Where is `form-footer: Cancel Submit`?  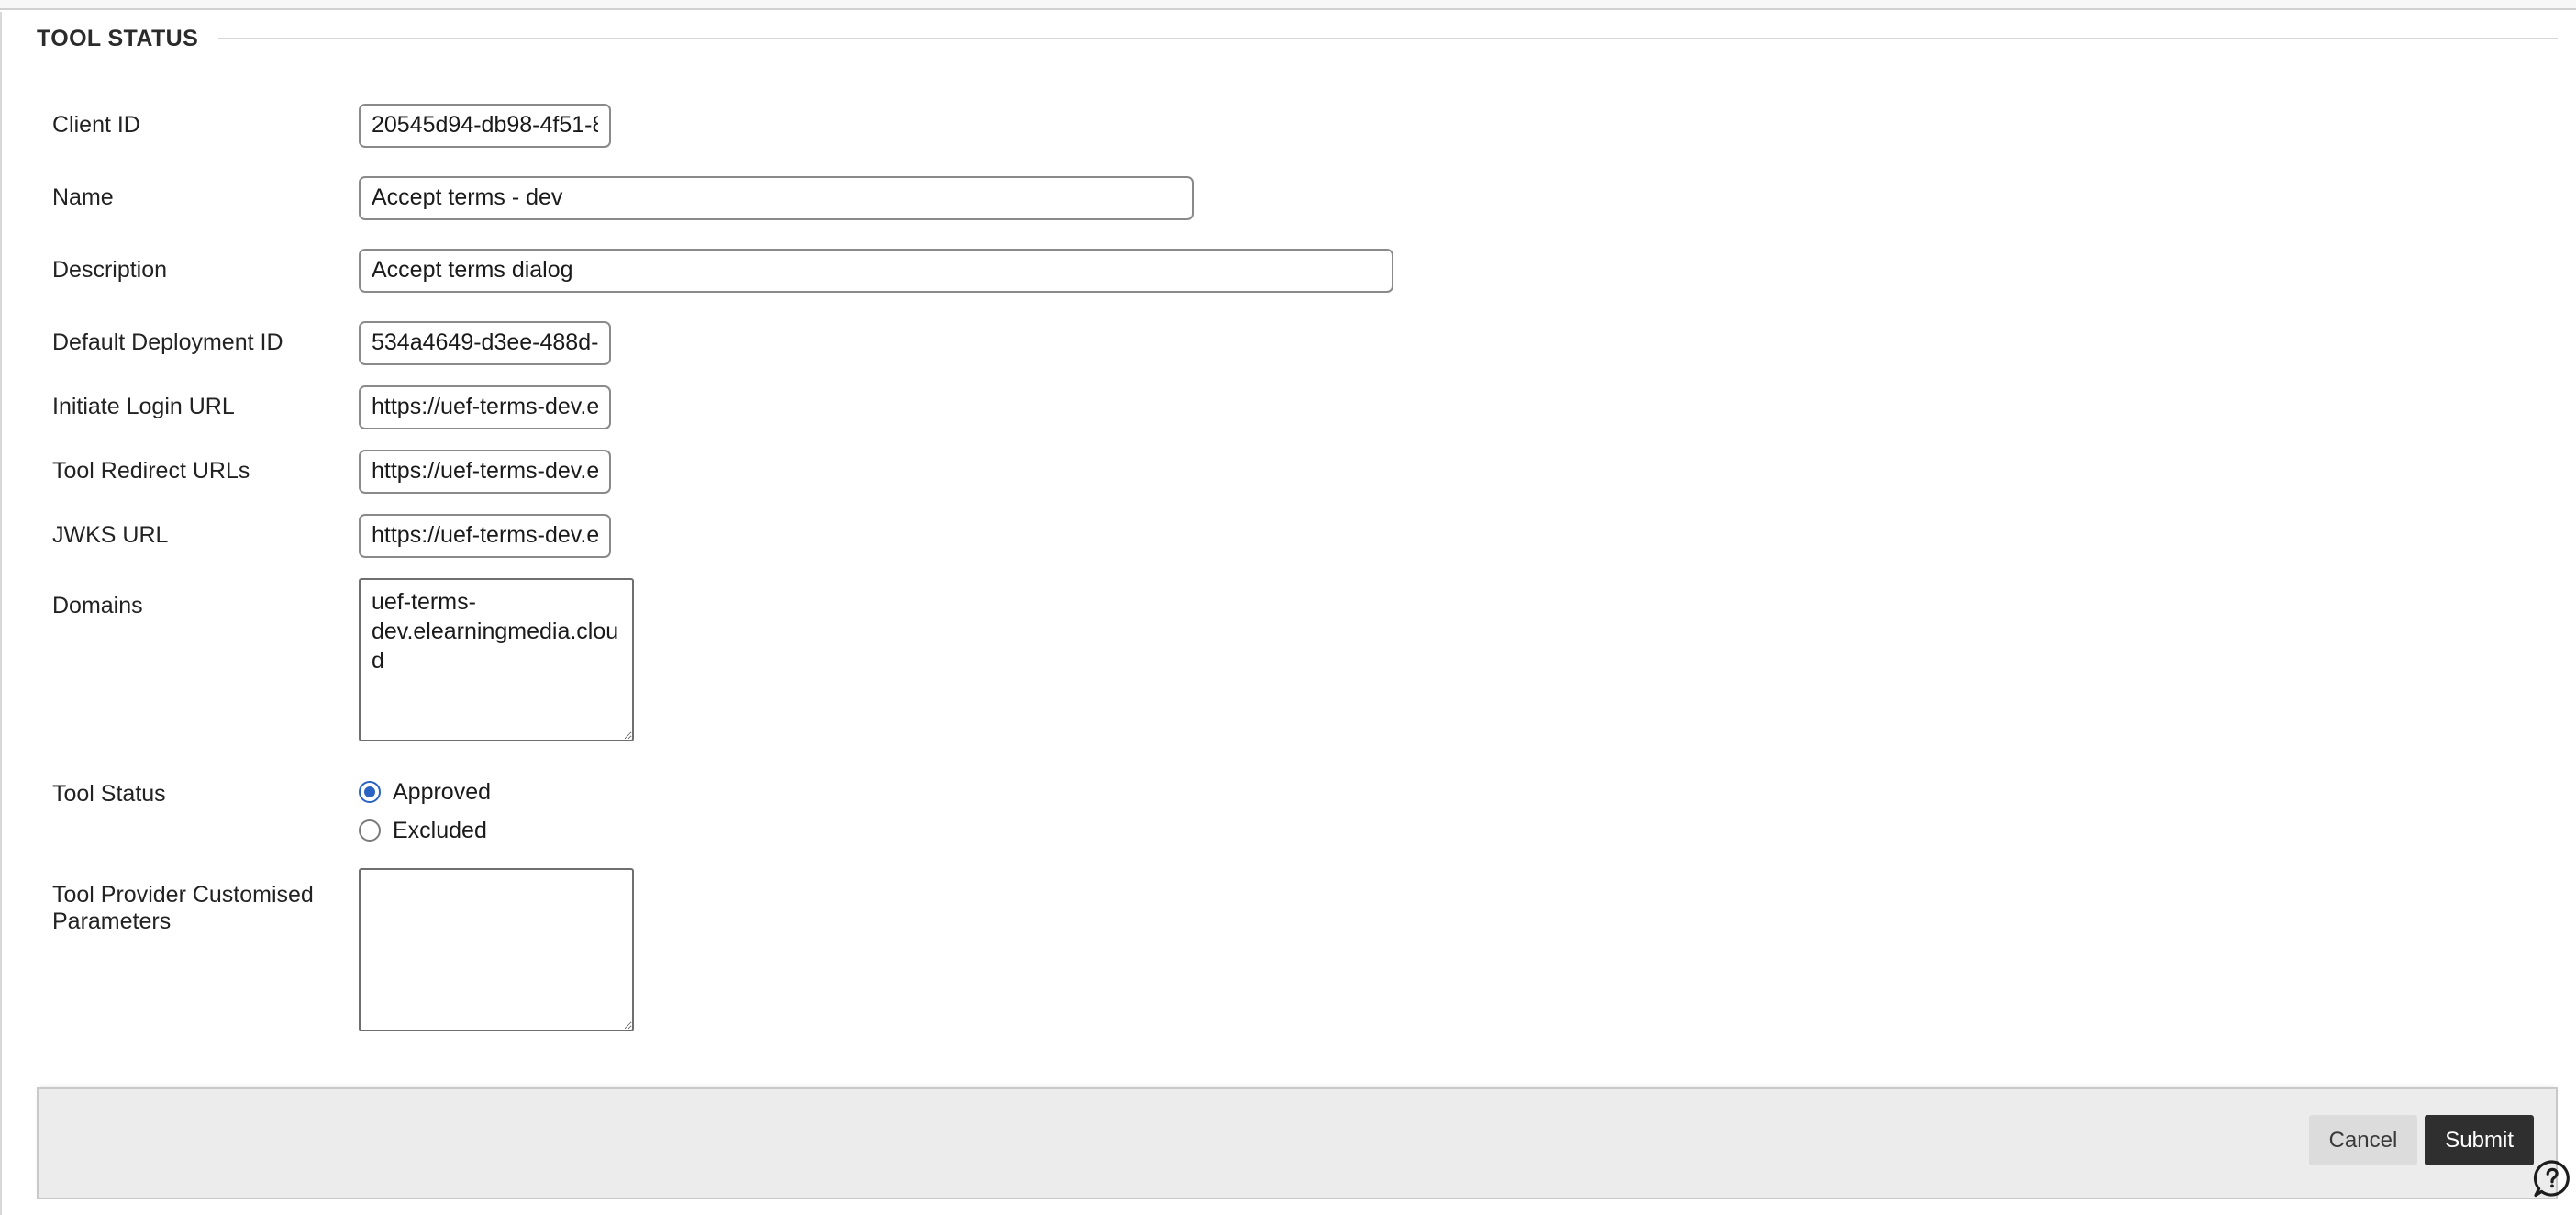 form-footer: Cancel Submit is located at coordinates (1297, 1143).